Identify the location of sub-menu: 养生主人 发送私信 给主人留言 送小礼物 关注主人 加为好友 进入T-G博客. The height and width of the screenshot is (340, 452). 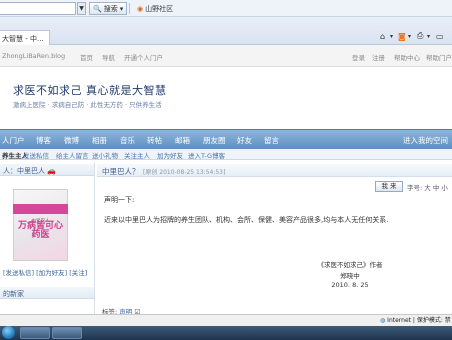
(226, 154).